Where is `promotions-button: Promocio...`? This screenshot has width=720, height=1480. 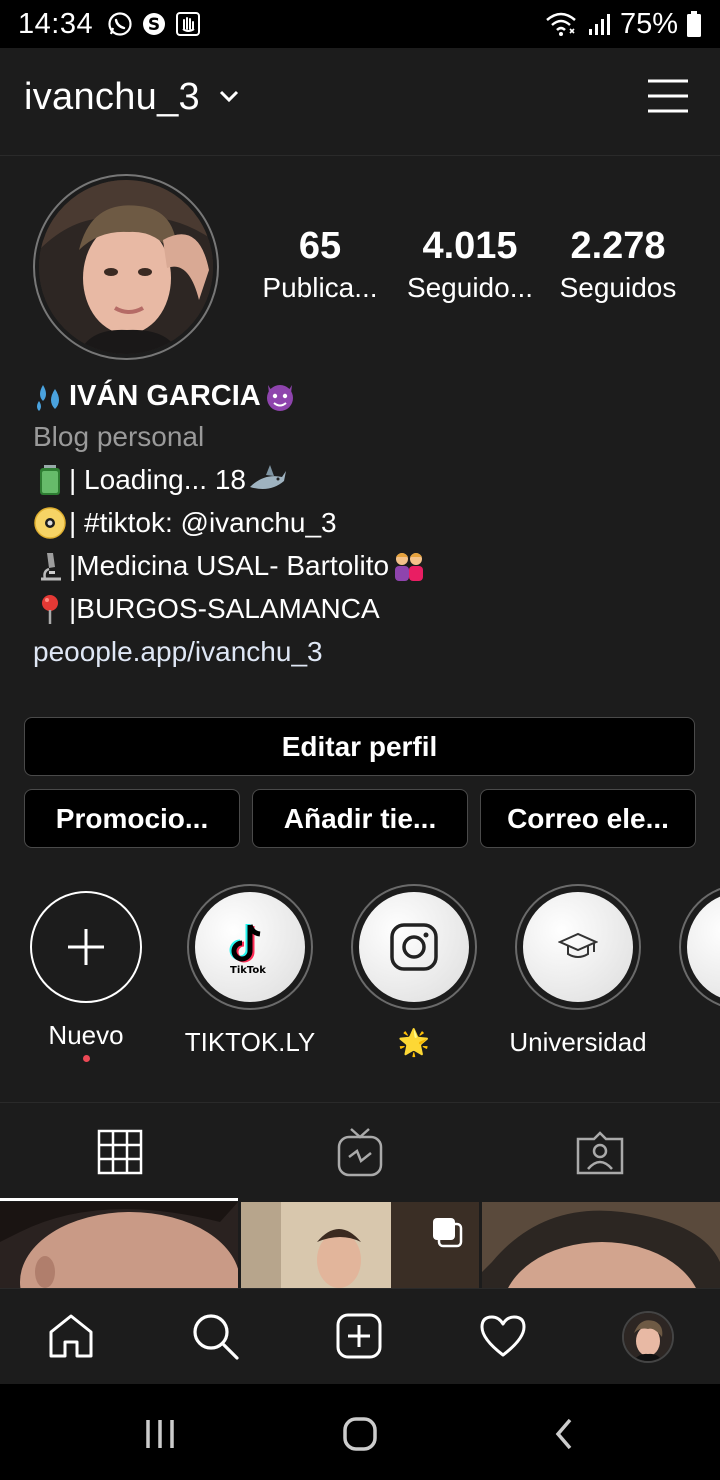
promotions-button: Promocio... is located at coordinates (132, 818).